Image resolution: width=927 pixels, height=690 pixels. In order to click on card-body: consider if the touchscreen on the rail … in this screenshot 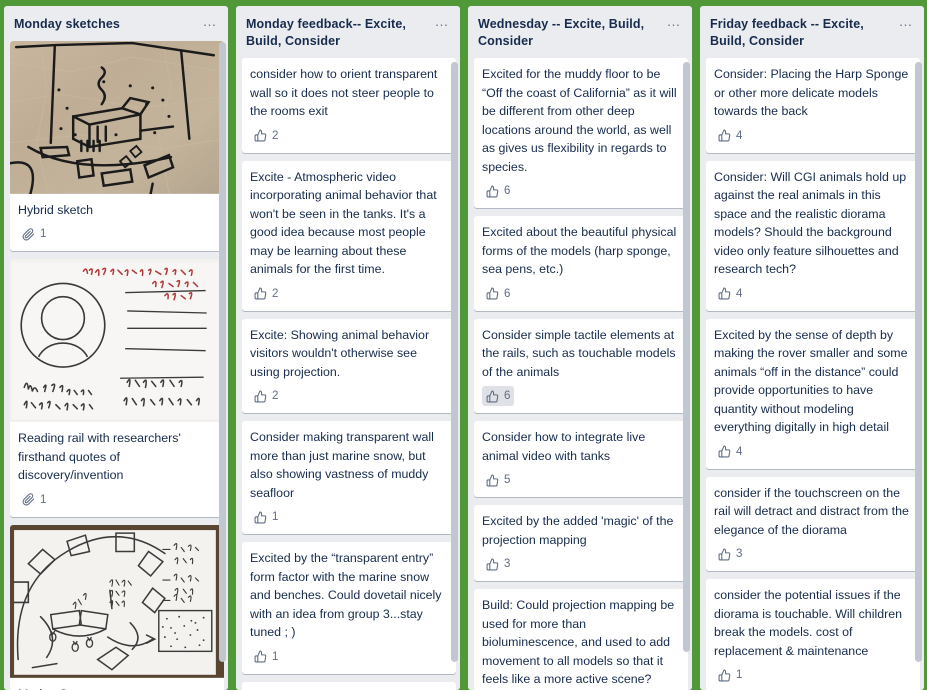, I will do `click(813, 524)`.